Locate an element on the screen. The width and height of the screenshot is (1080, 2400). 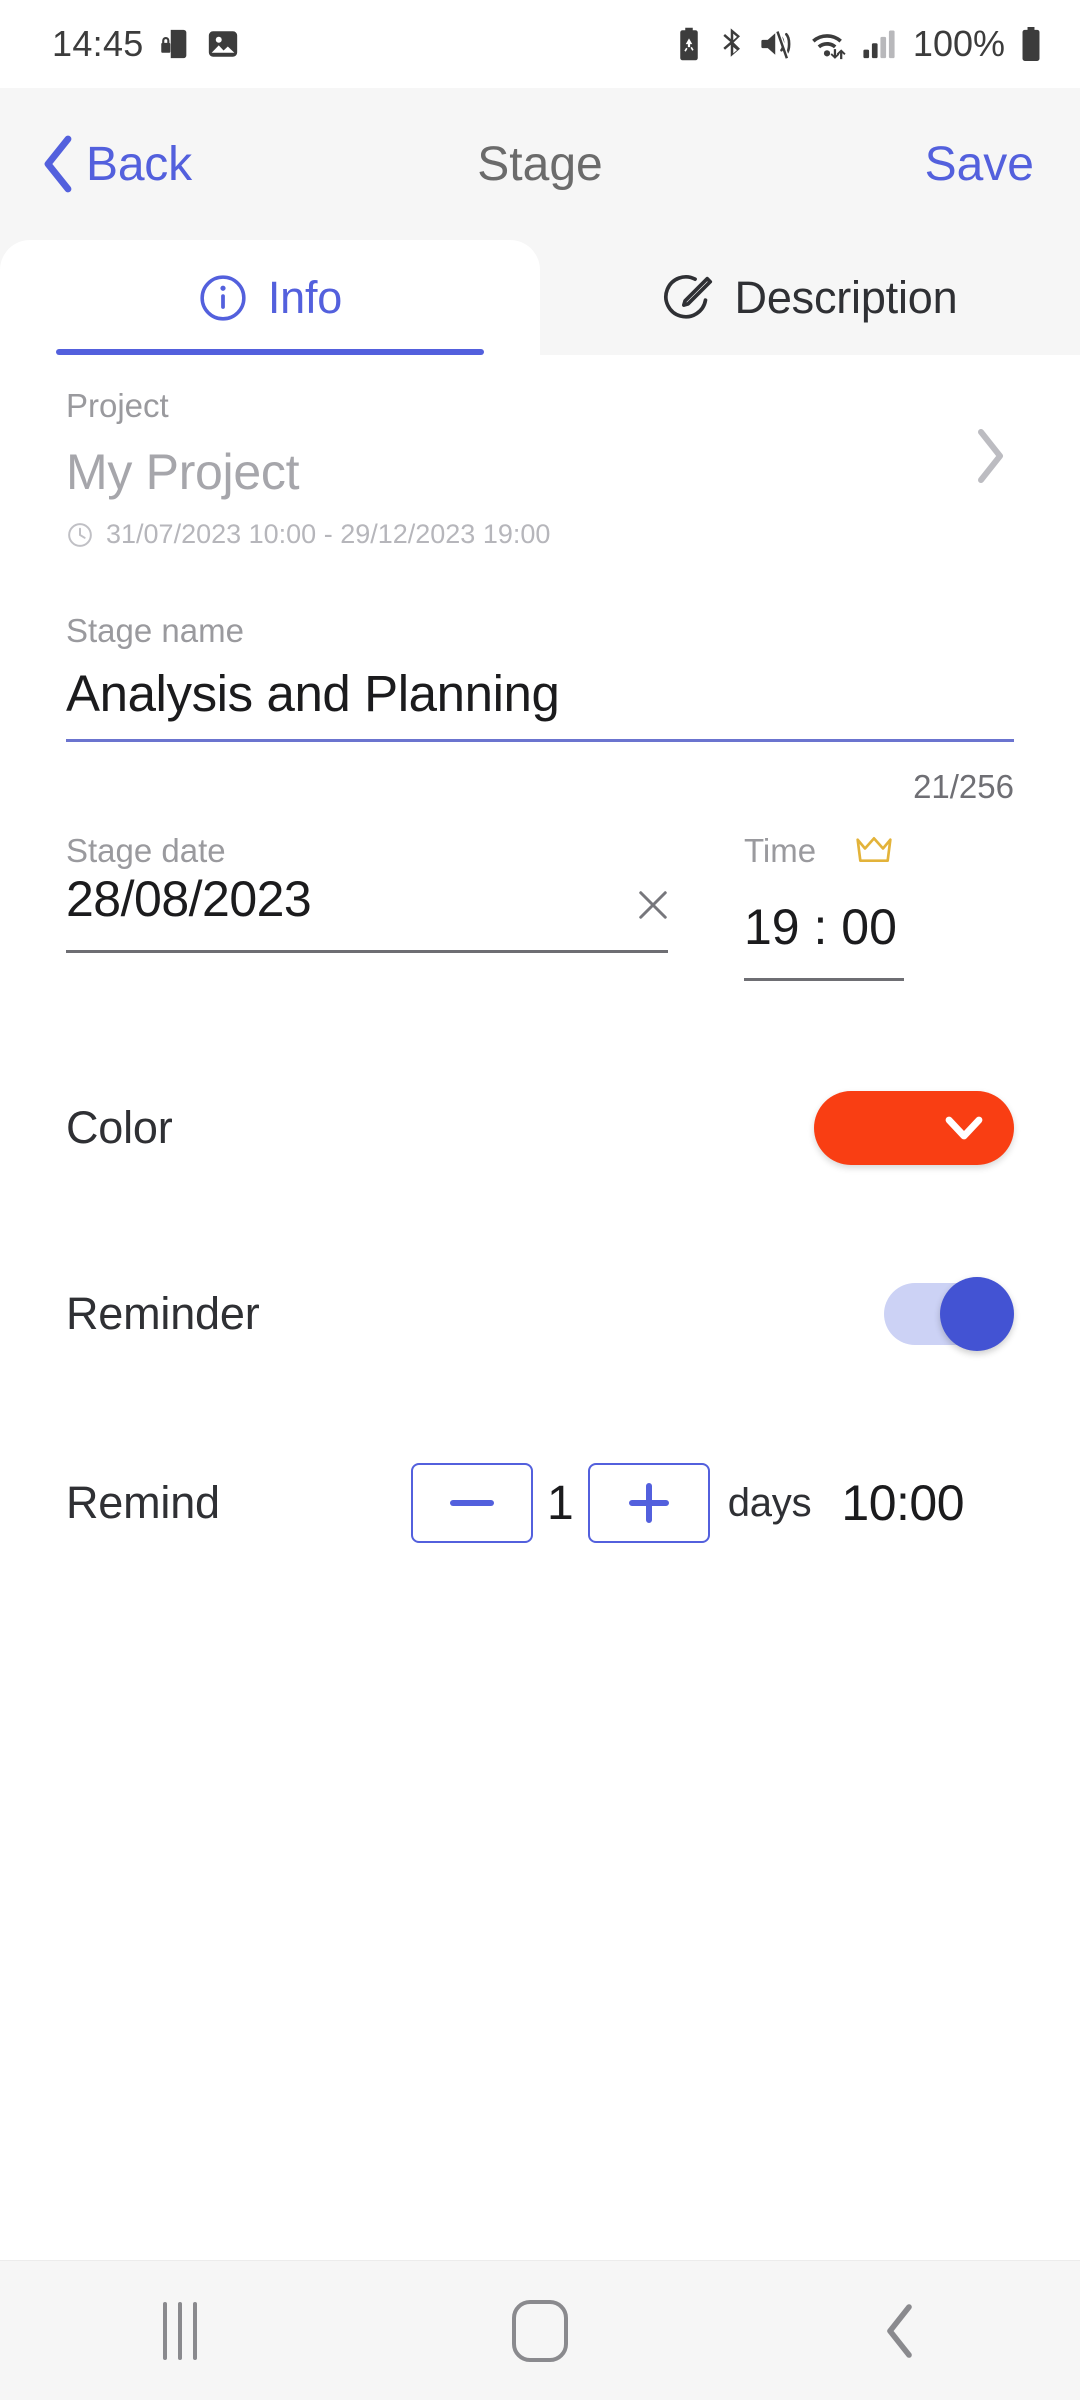
info-circle-icon is located at coordinates (223, 298).